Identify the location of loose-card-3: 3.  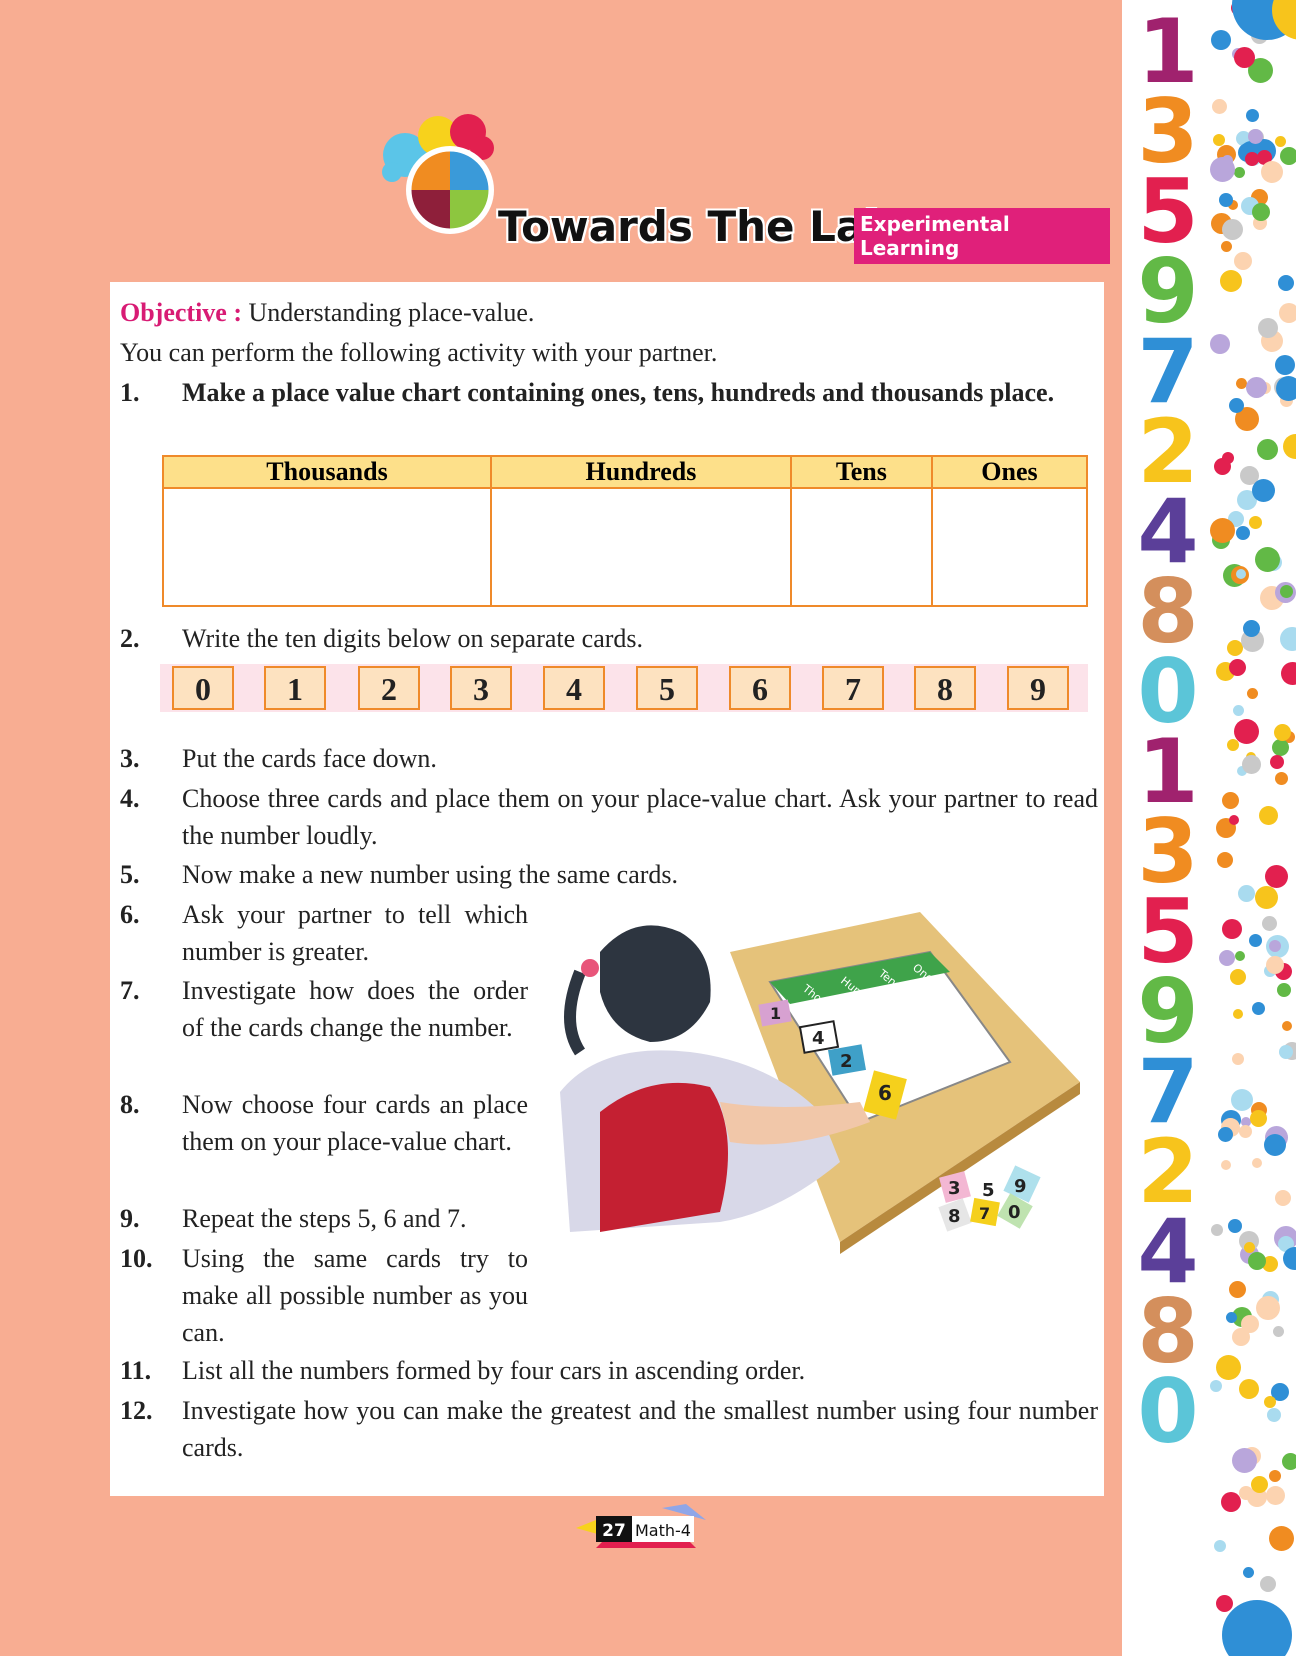
(954, 1188).